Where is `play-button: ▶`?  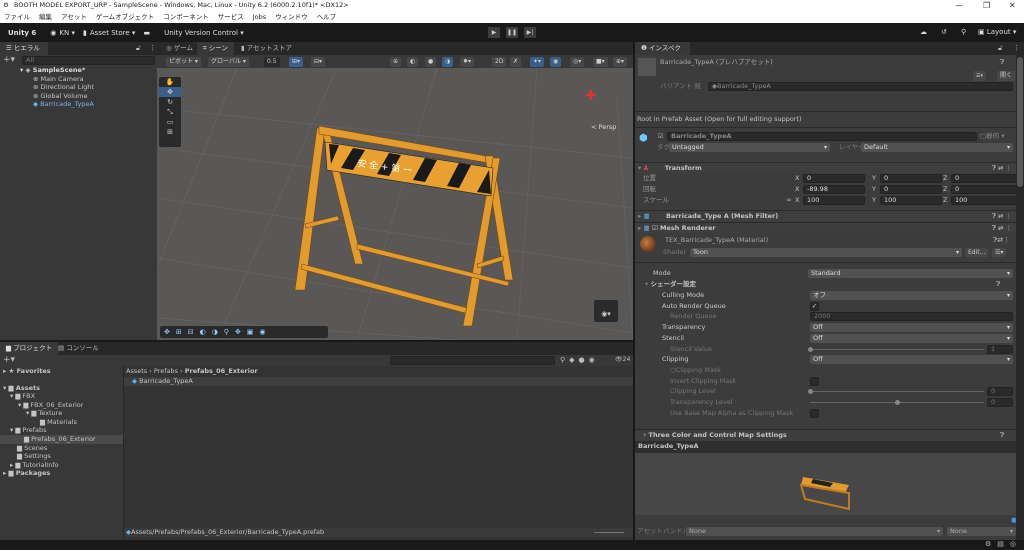
play-button: ▶ is located at coordinates (494, 32).